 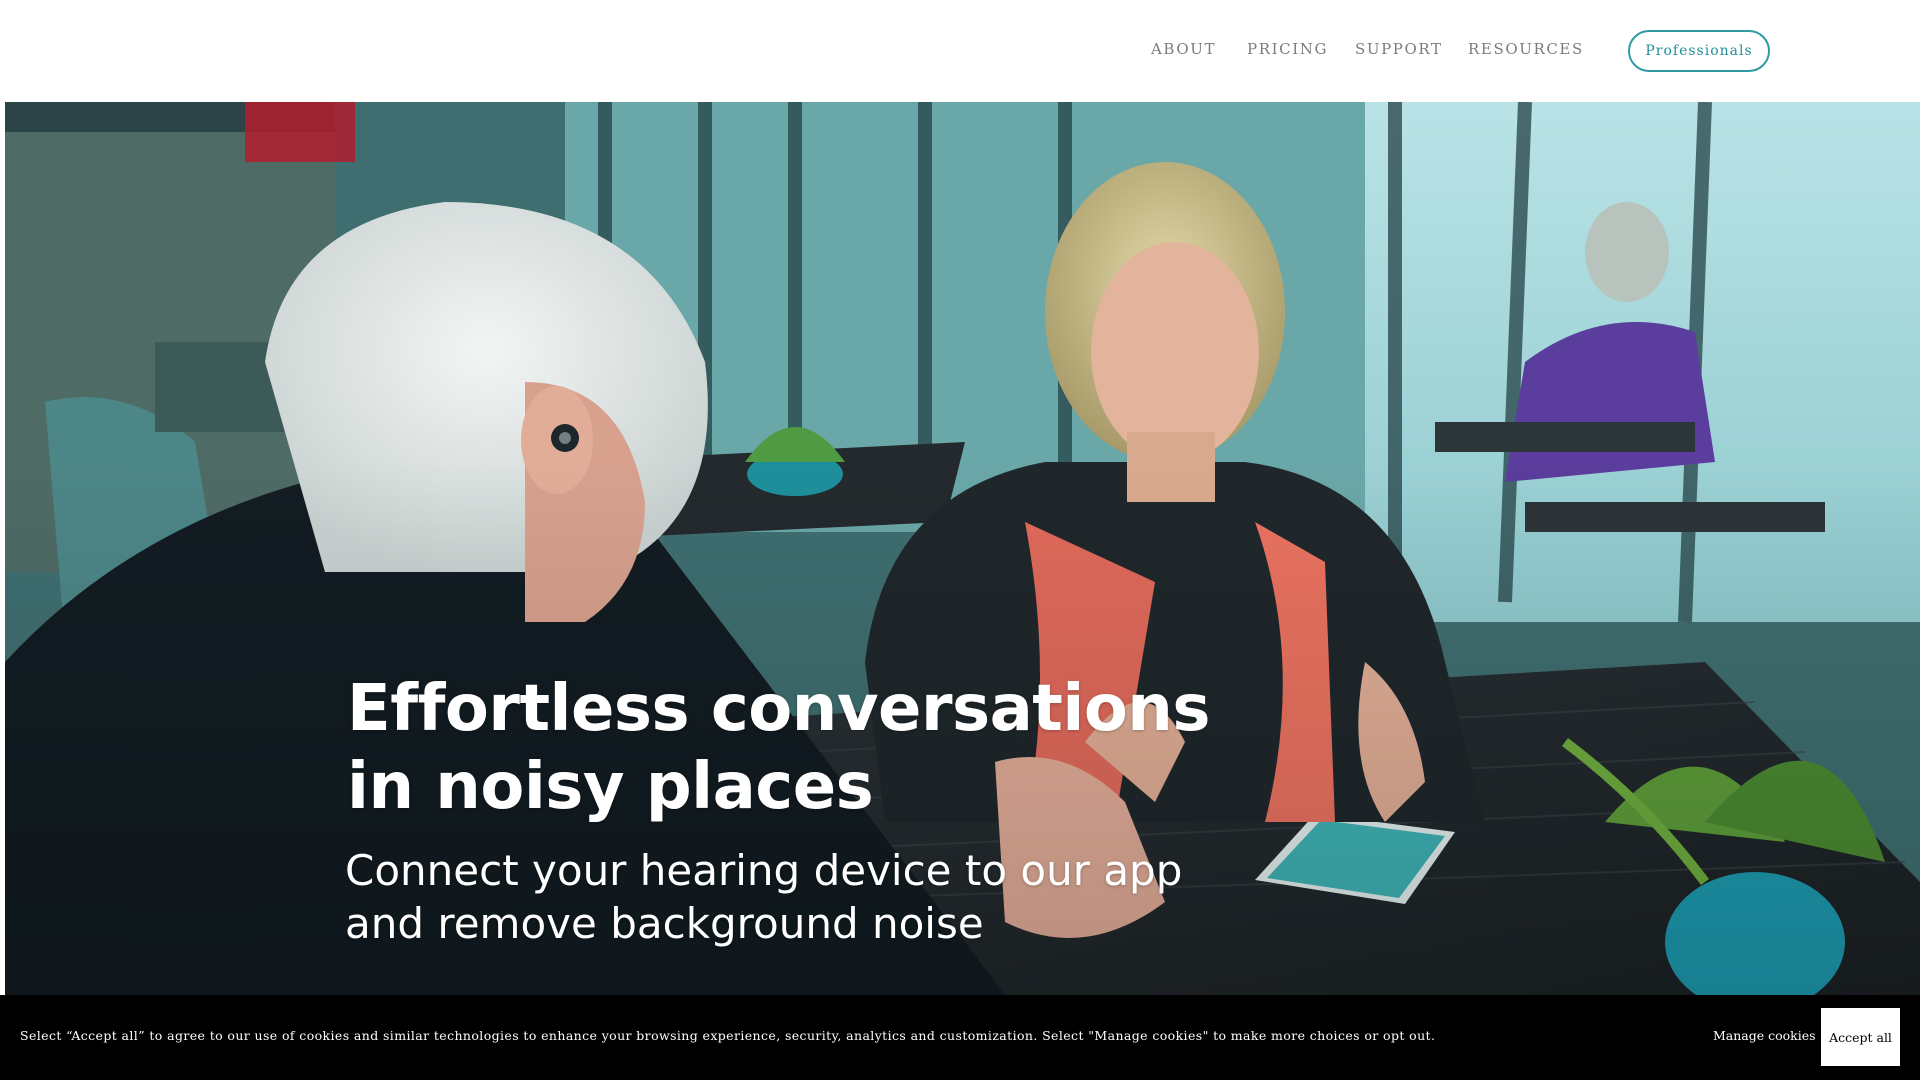 What do you see at coordinates (778, 709) in the screenshot?
I see `hero-title-line-1: Effortless conversations` at bounding box center [778, 709].